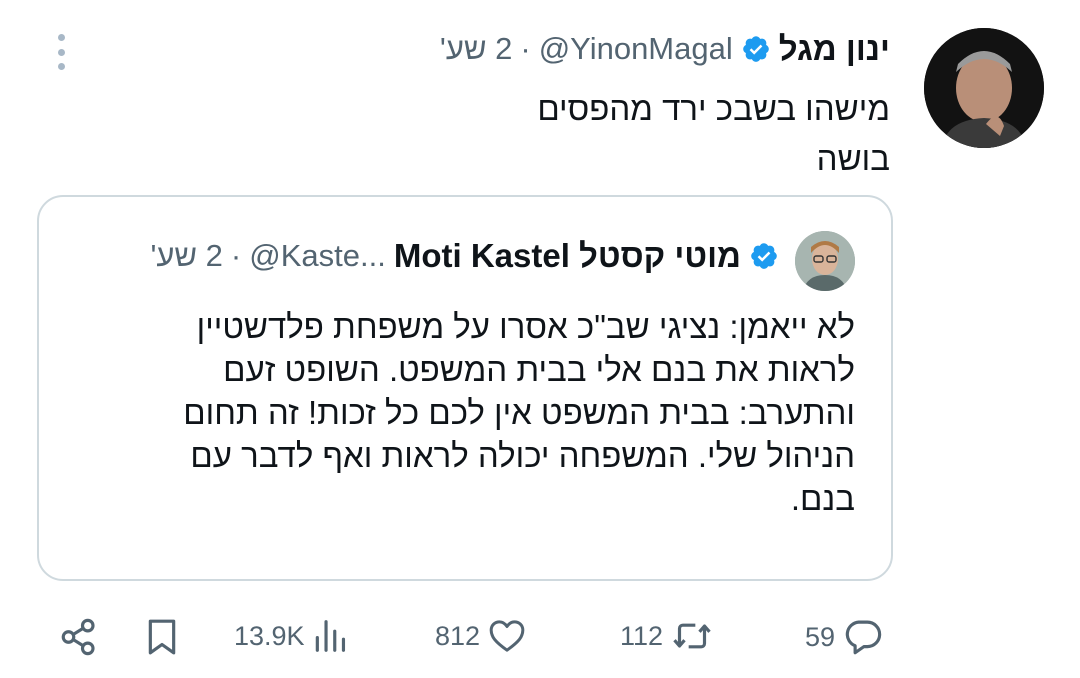 This screenshot has height=678, width=1080. What do you see at coordinates (567, 256) in the screenshot?
I see `quoted-author-name: Moti Kastel מוטי קסטל` at bounding box center [567, 256].